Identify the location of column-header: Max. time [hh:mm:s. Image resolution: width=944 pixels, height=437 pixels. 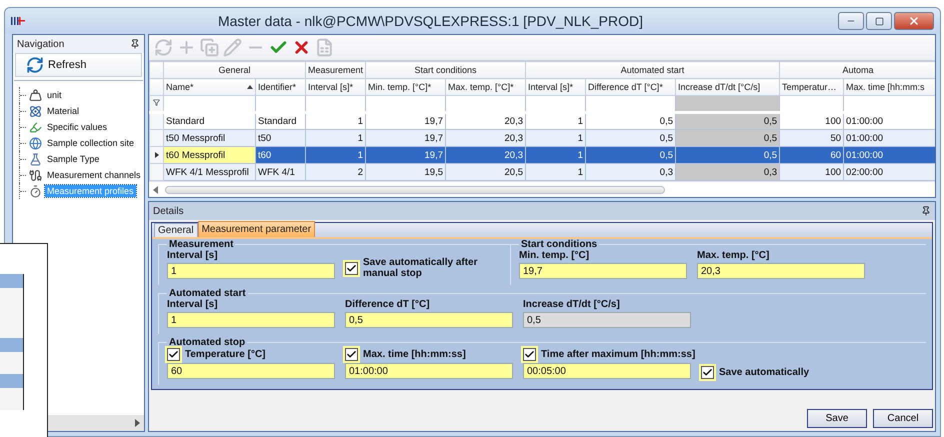
(889, 87).